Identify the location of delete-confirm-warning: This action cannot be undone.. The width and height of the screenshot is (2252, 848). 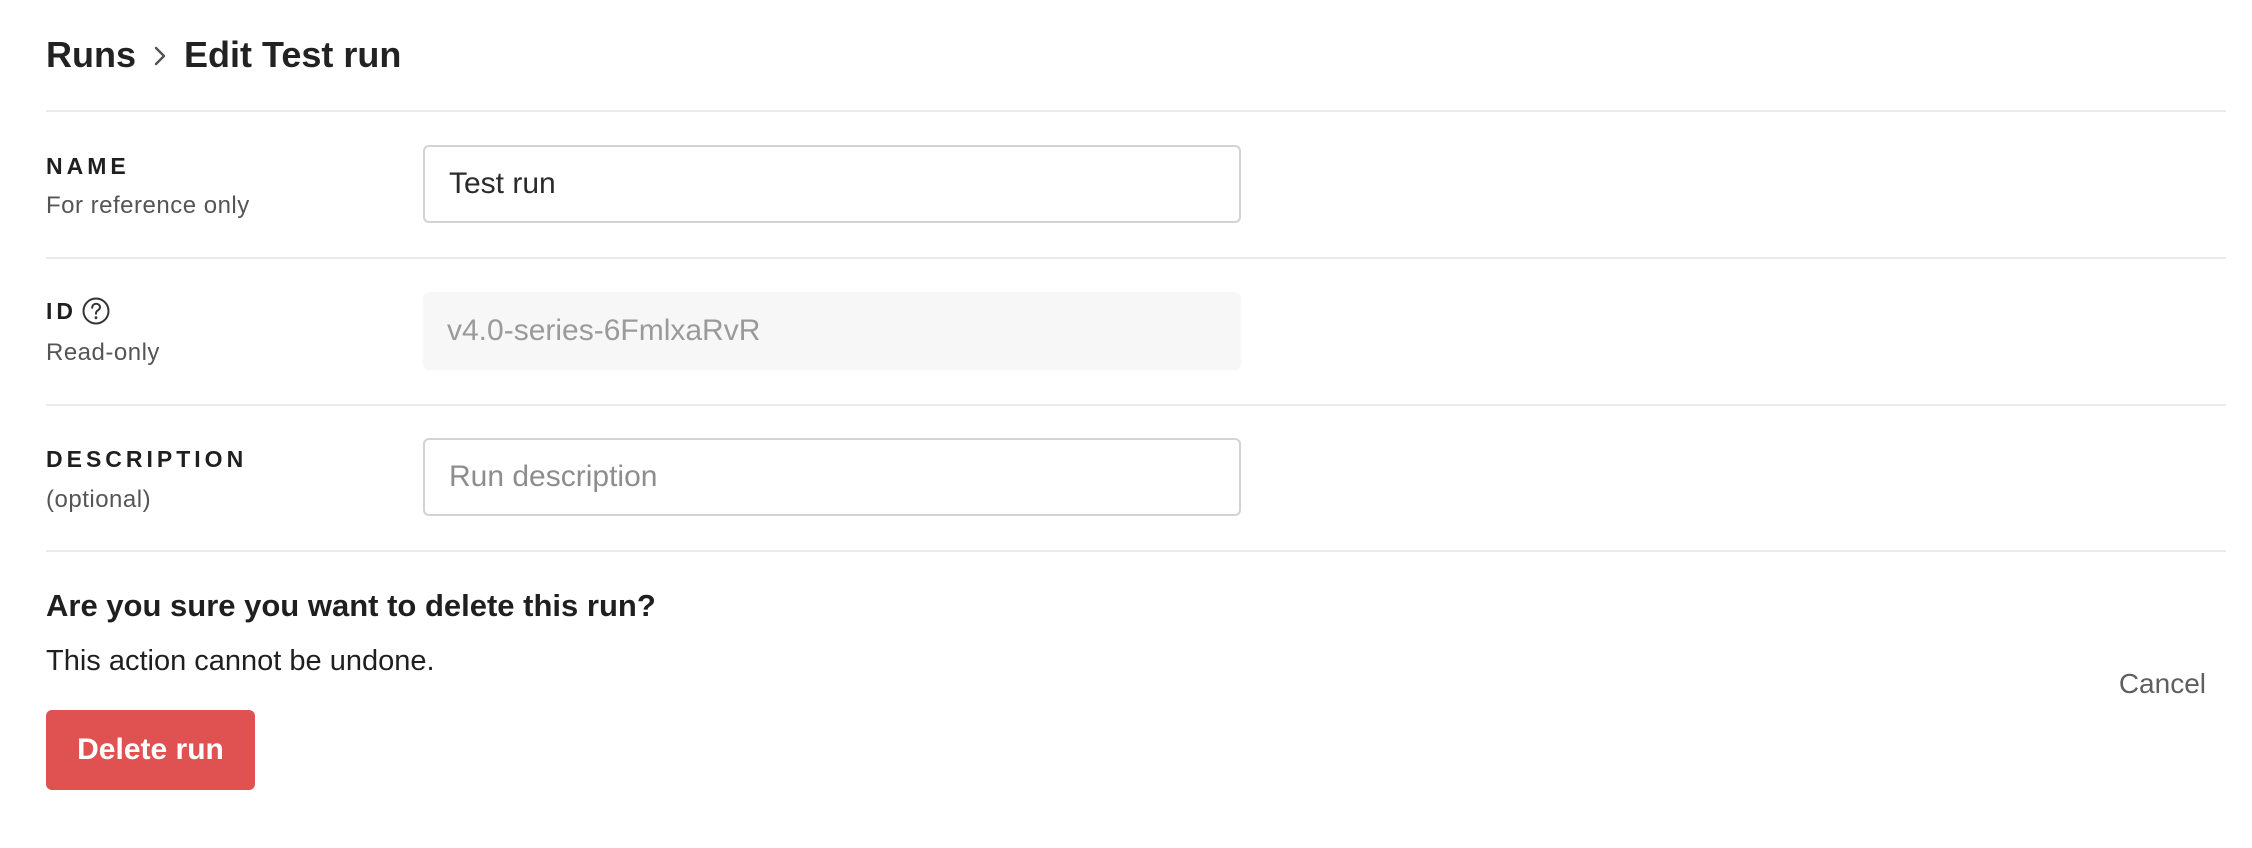
(240, 661).